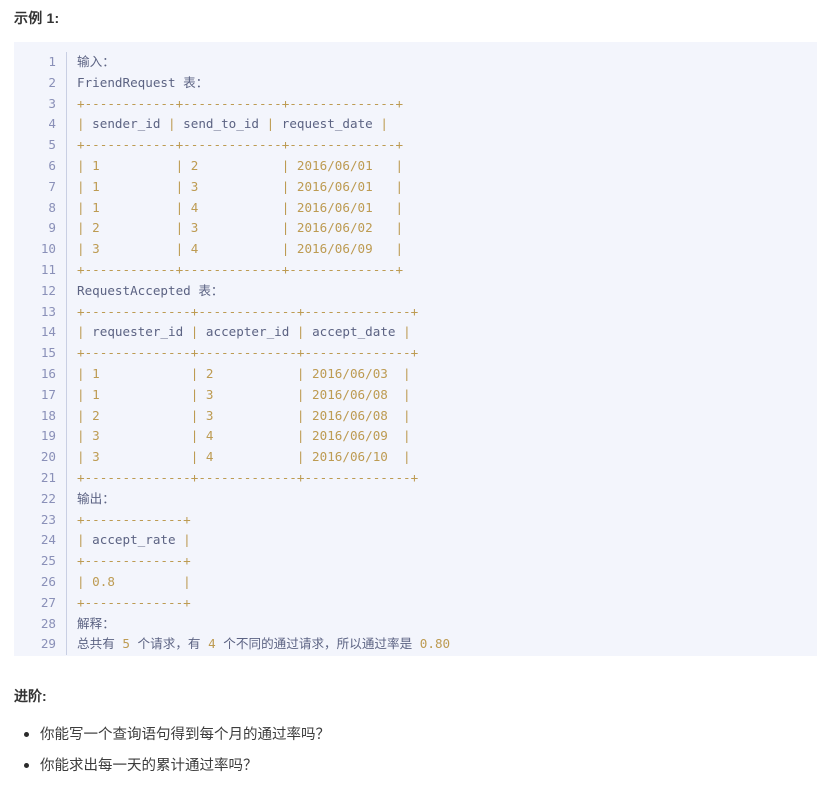  What do you see at coordinates (48, 540) in the screenshot?
I see `line-number: 24` at bounding box center [48, 540].